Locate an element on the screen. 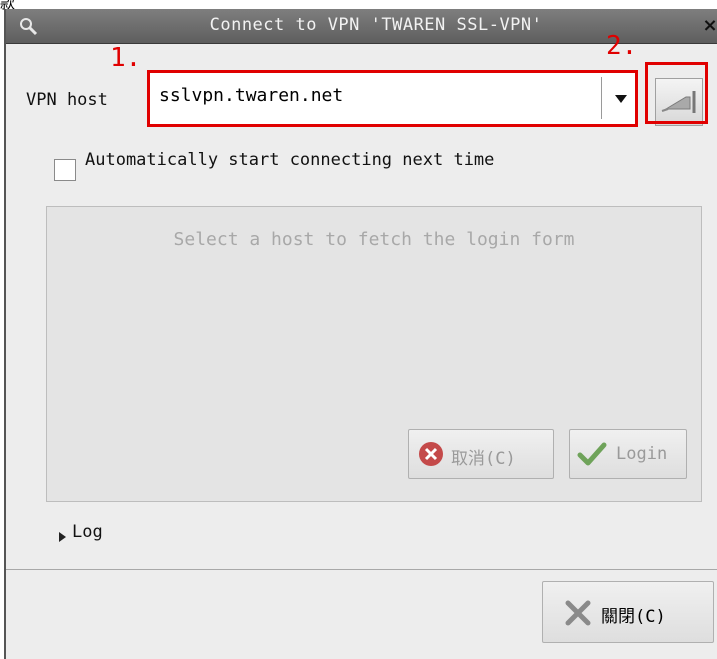  close-x-icon is located at coordinates (578, 613).